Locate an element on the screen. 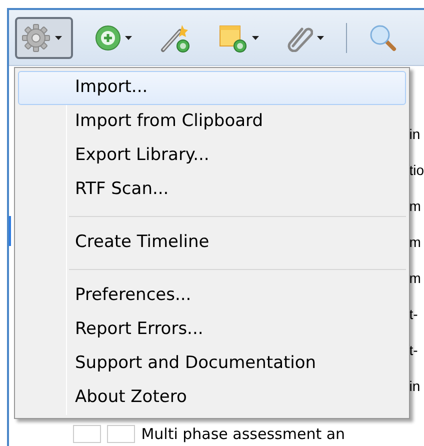 The image size is (424, 446). plus-circle-icon is located at coordinates (108, 37).